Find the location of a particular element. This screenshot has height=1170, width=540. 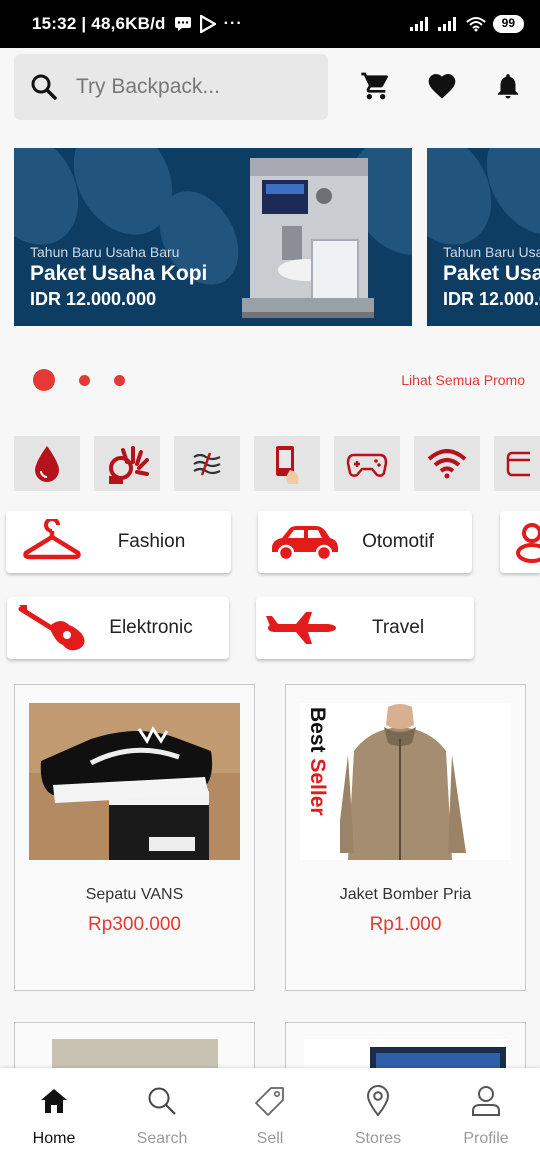

quick-action-water is located at coordinates (207, 463).